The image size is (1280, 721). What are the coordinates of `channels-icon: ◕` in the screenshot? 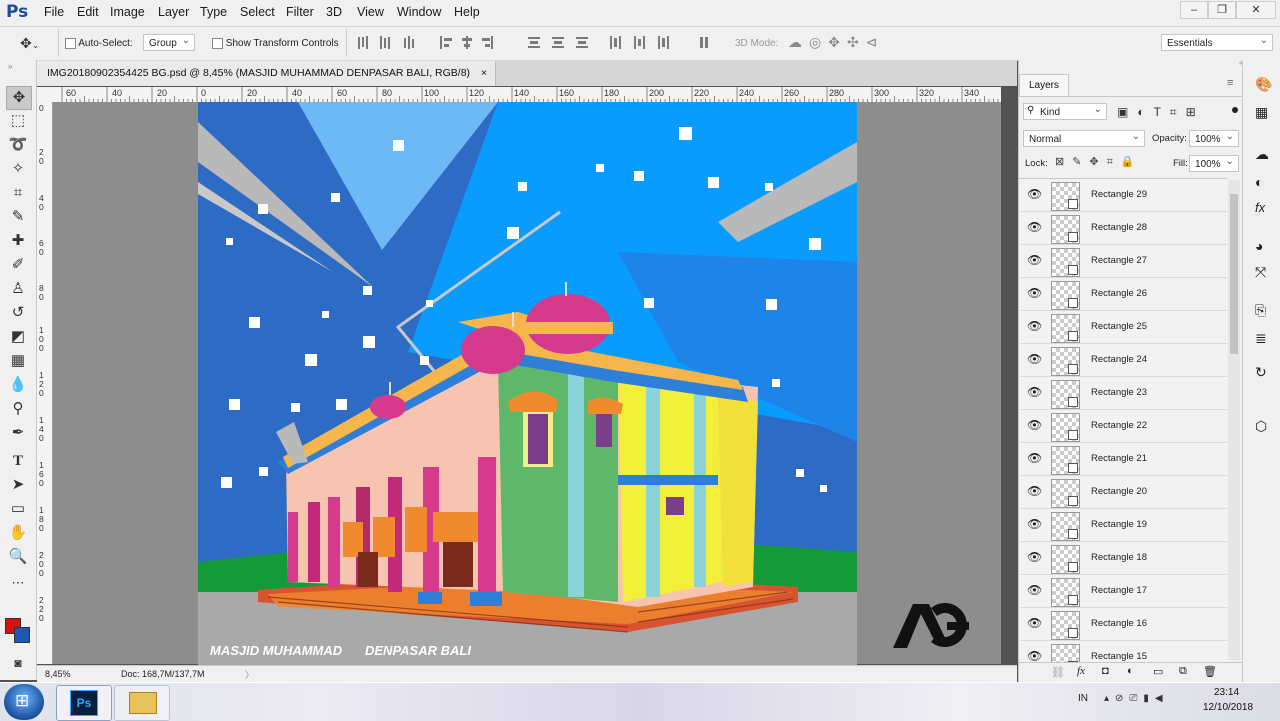 It's located at (1259, 246).